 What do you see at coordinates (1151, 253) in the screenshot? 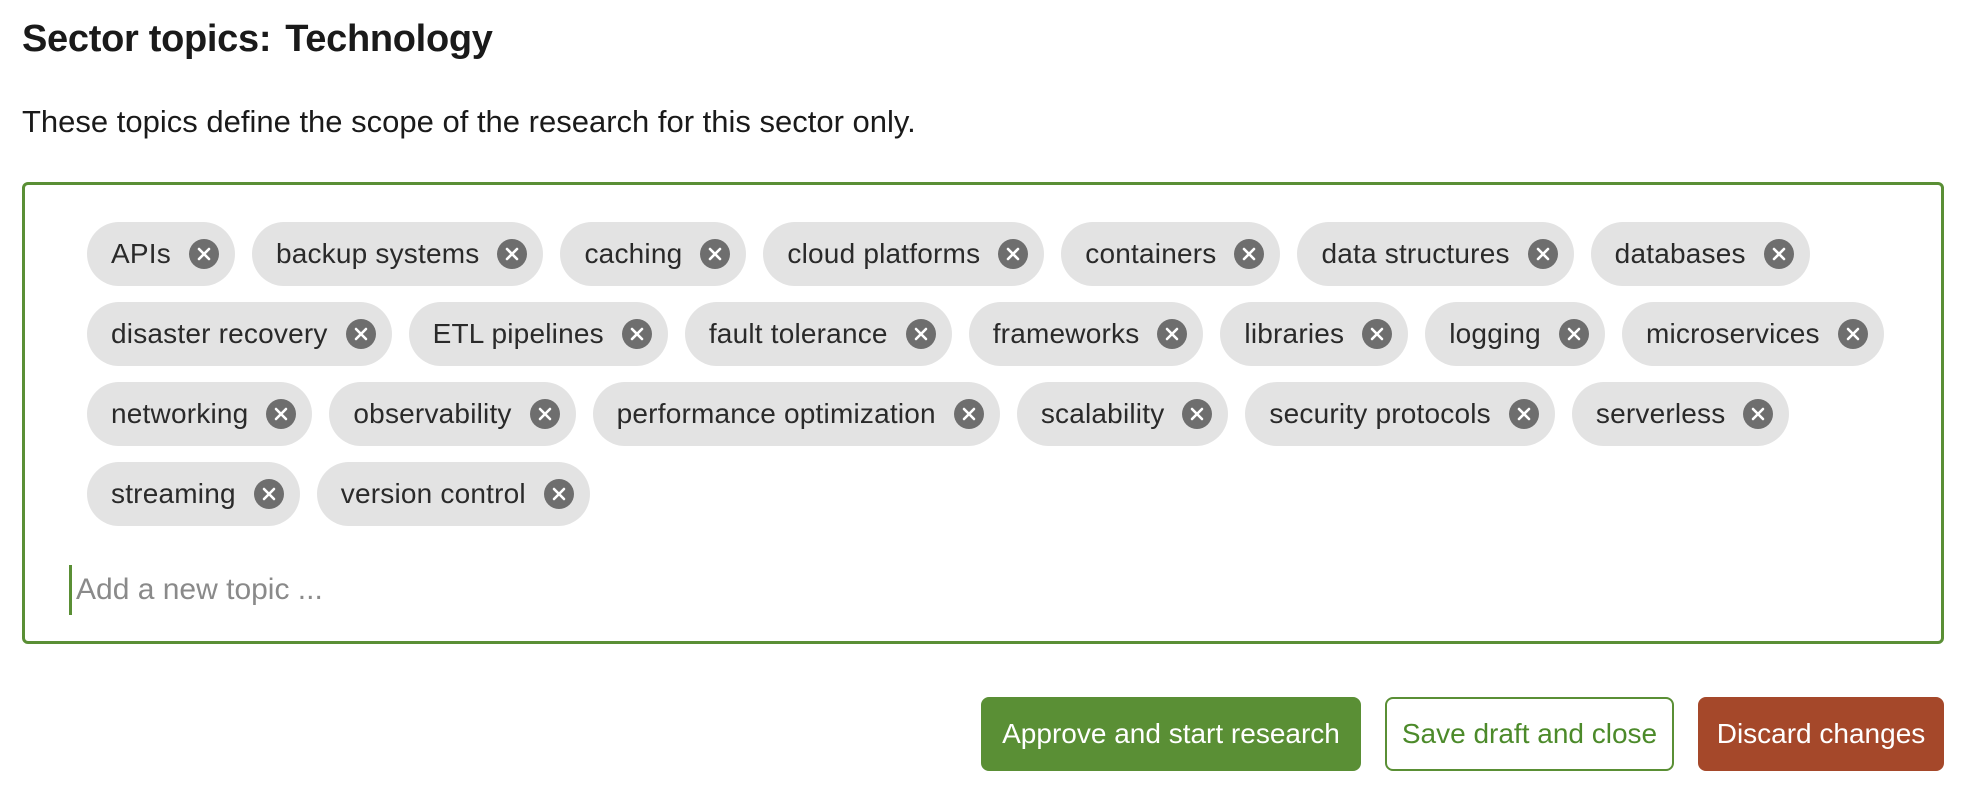
I see `topic-chip-label: containers` at bounding box center [1151, 253].